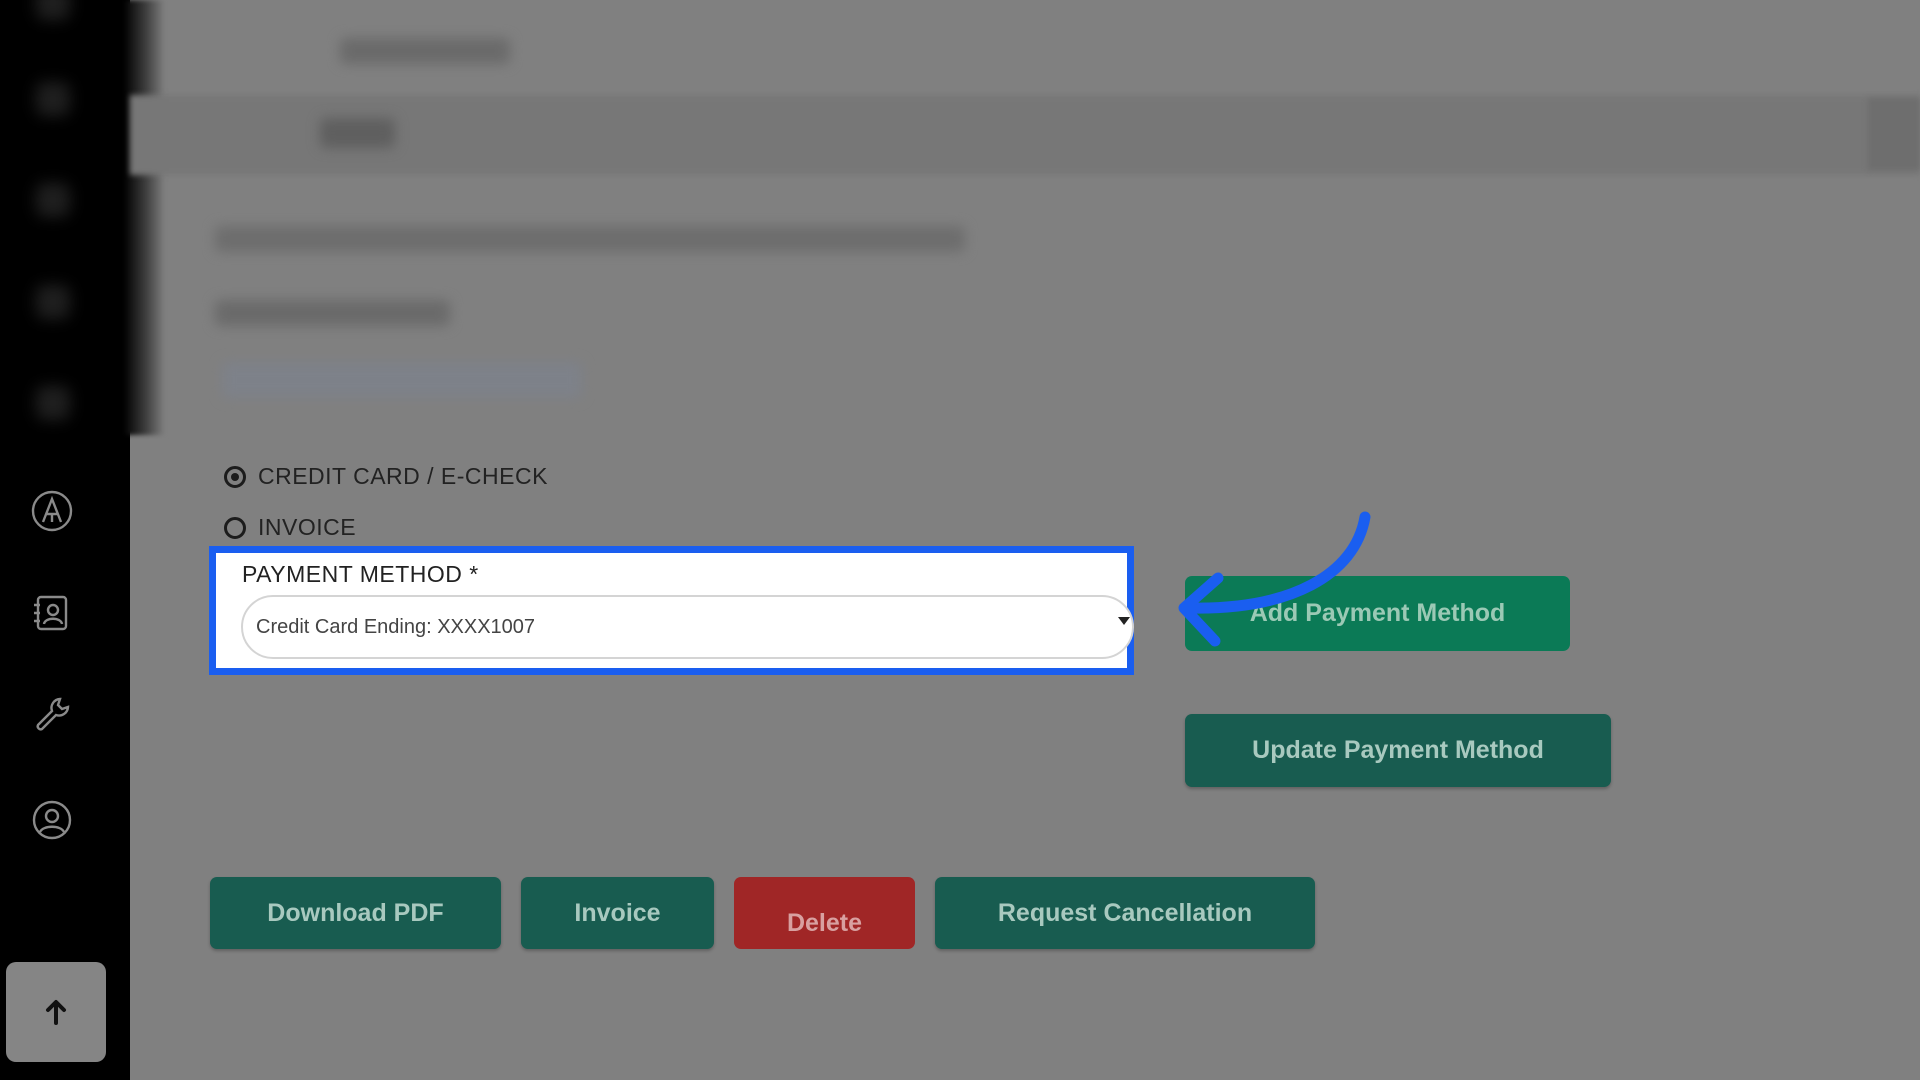 The width and height of the screenshot is (1920, 1080). Describe the element at coordinates (235, 476) in the screenshot. I see `radio-button-selected` at that location.